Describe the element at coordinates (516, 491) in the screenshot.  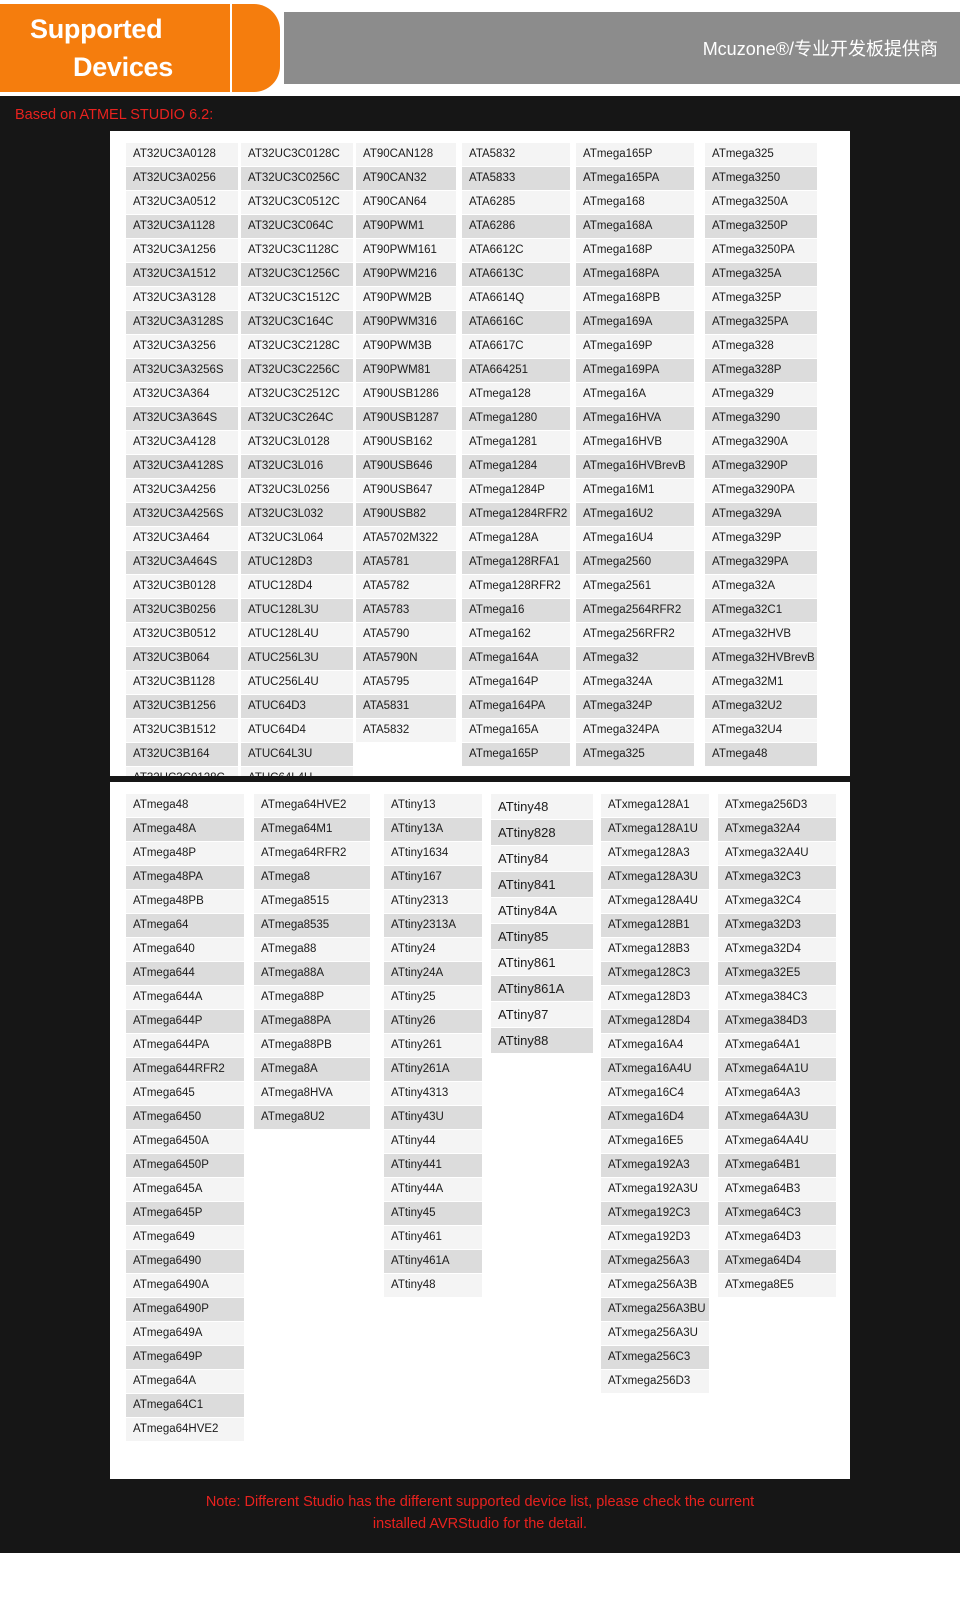
I see `device-item: ATmega1284P` at that location.